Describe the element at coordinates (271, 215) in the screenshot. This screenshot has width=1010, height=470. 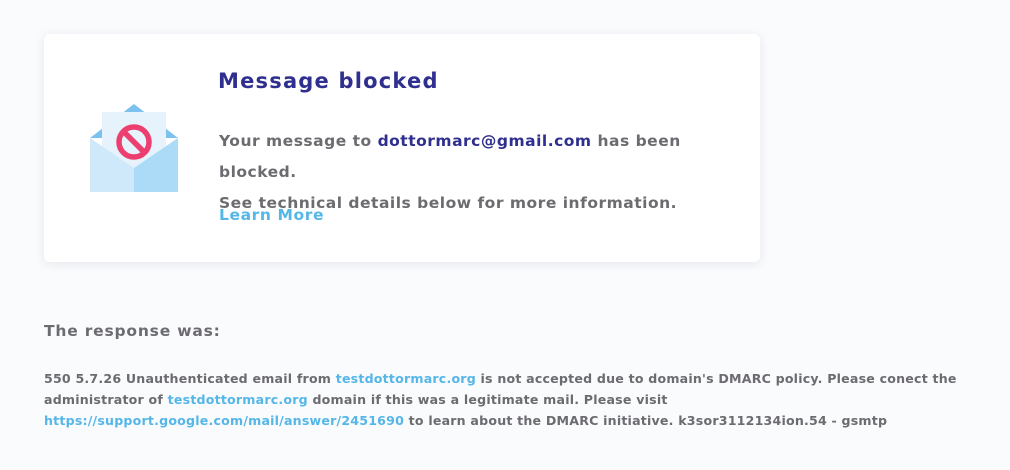
I see `learn-more-link: Learn More` at that location.